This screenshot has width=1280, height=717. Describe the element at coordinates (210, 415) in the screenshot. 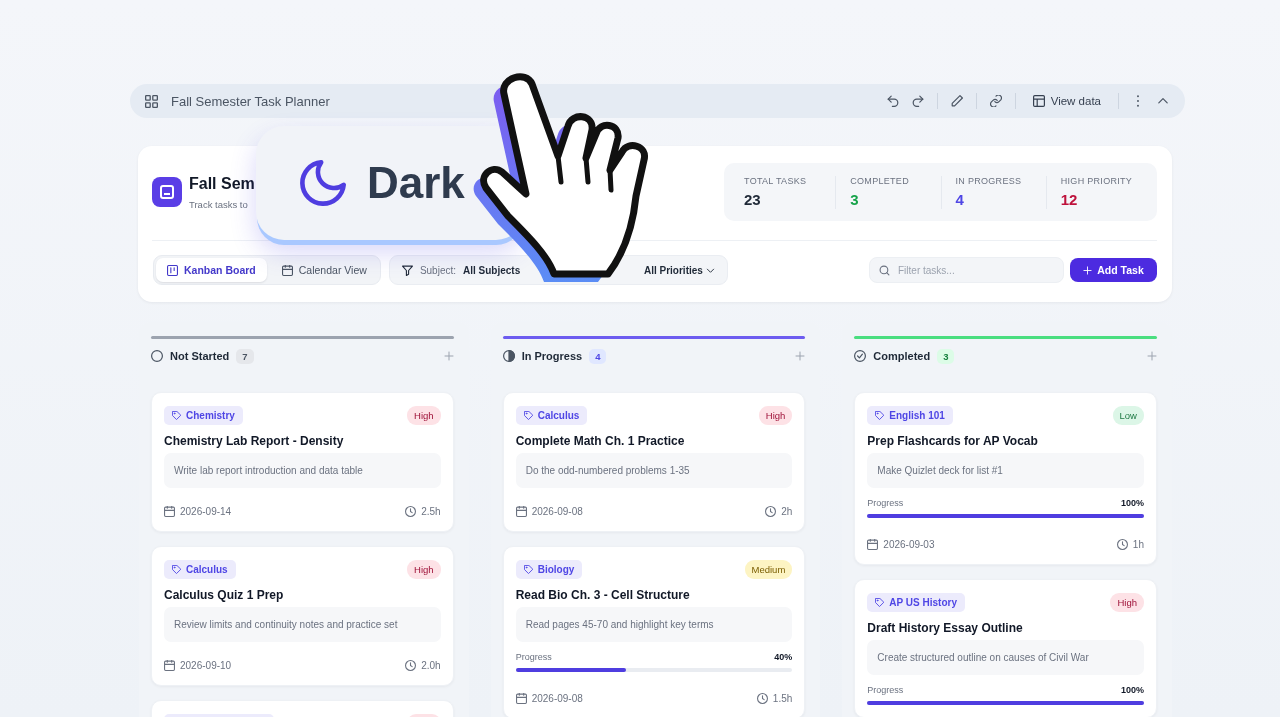

I see `subject-label: Chemistry` at that location.